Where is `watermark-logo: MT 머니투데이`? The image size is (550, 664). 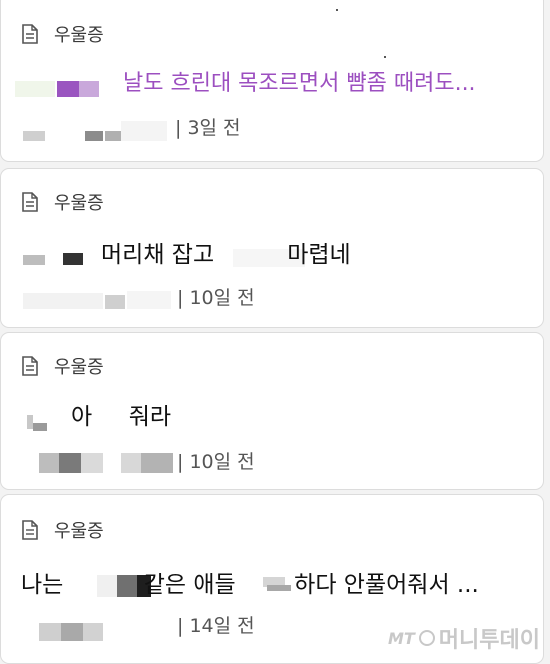 watermark-logo: MT 머니투데이 is located at coordinates (464, 638).